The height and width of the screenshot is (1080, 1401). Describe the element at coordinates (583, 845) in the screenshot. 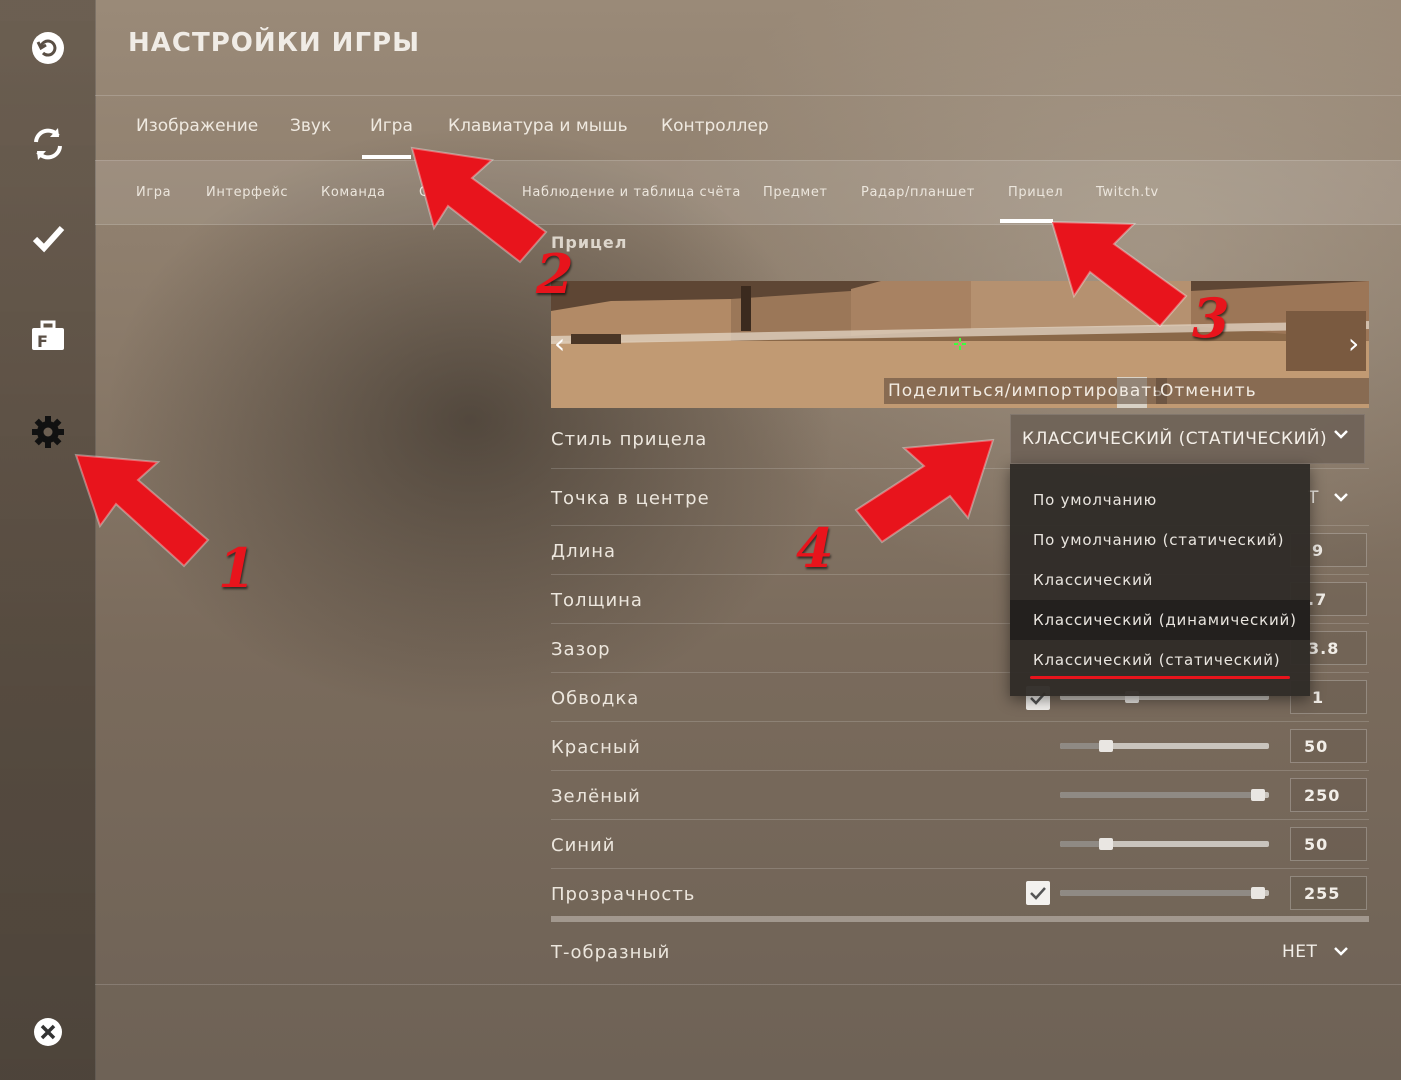

I see `row-label: Синий` at that location.